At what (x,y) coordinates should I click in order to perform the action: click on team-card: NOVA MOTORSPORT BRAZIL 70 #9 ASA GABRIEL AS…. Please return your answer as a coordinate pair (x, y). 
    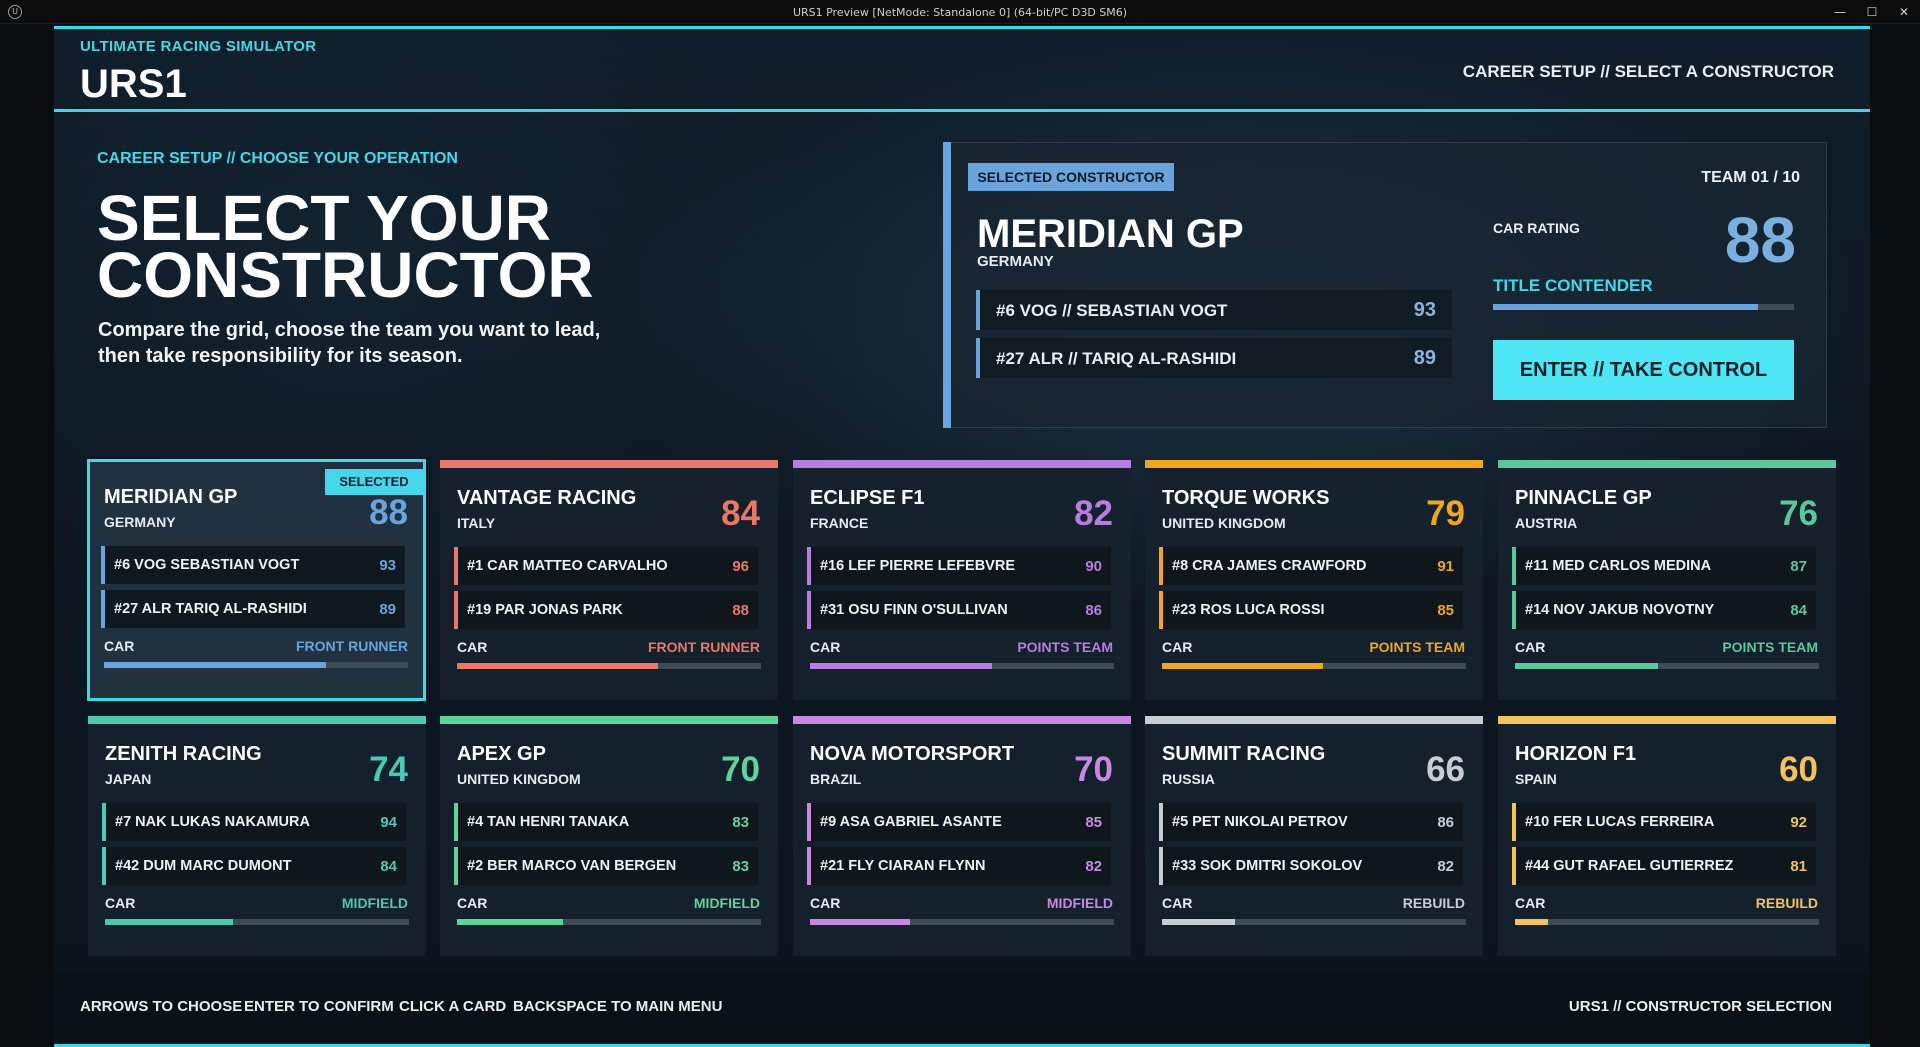
    Looking at the image, I should click on (962, 836).